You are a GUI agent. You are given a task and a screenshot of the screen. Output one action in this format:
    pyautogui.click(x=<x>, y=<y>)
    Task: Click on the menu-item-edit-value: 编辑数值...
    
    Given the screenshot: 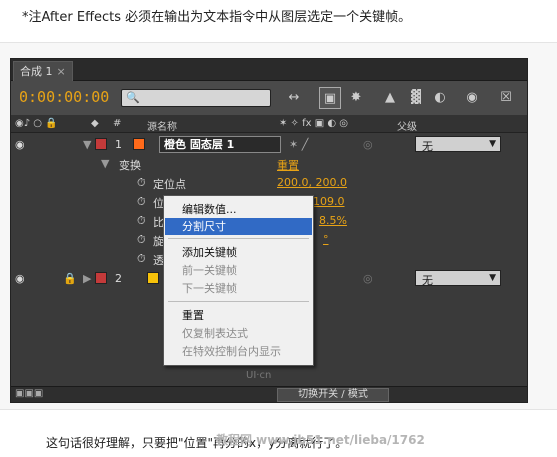 What is the action you would take?
    pyautogui.click(x=238, y=209)
    